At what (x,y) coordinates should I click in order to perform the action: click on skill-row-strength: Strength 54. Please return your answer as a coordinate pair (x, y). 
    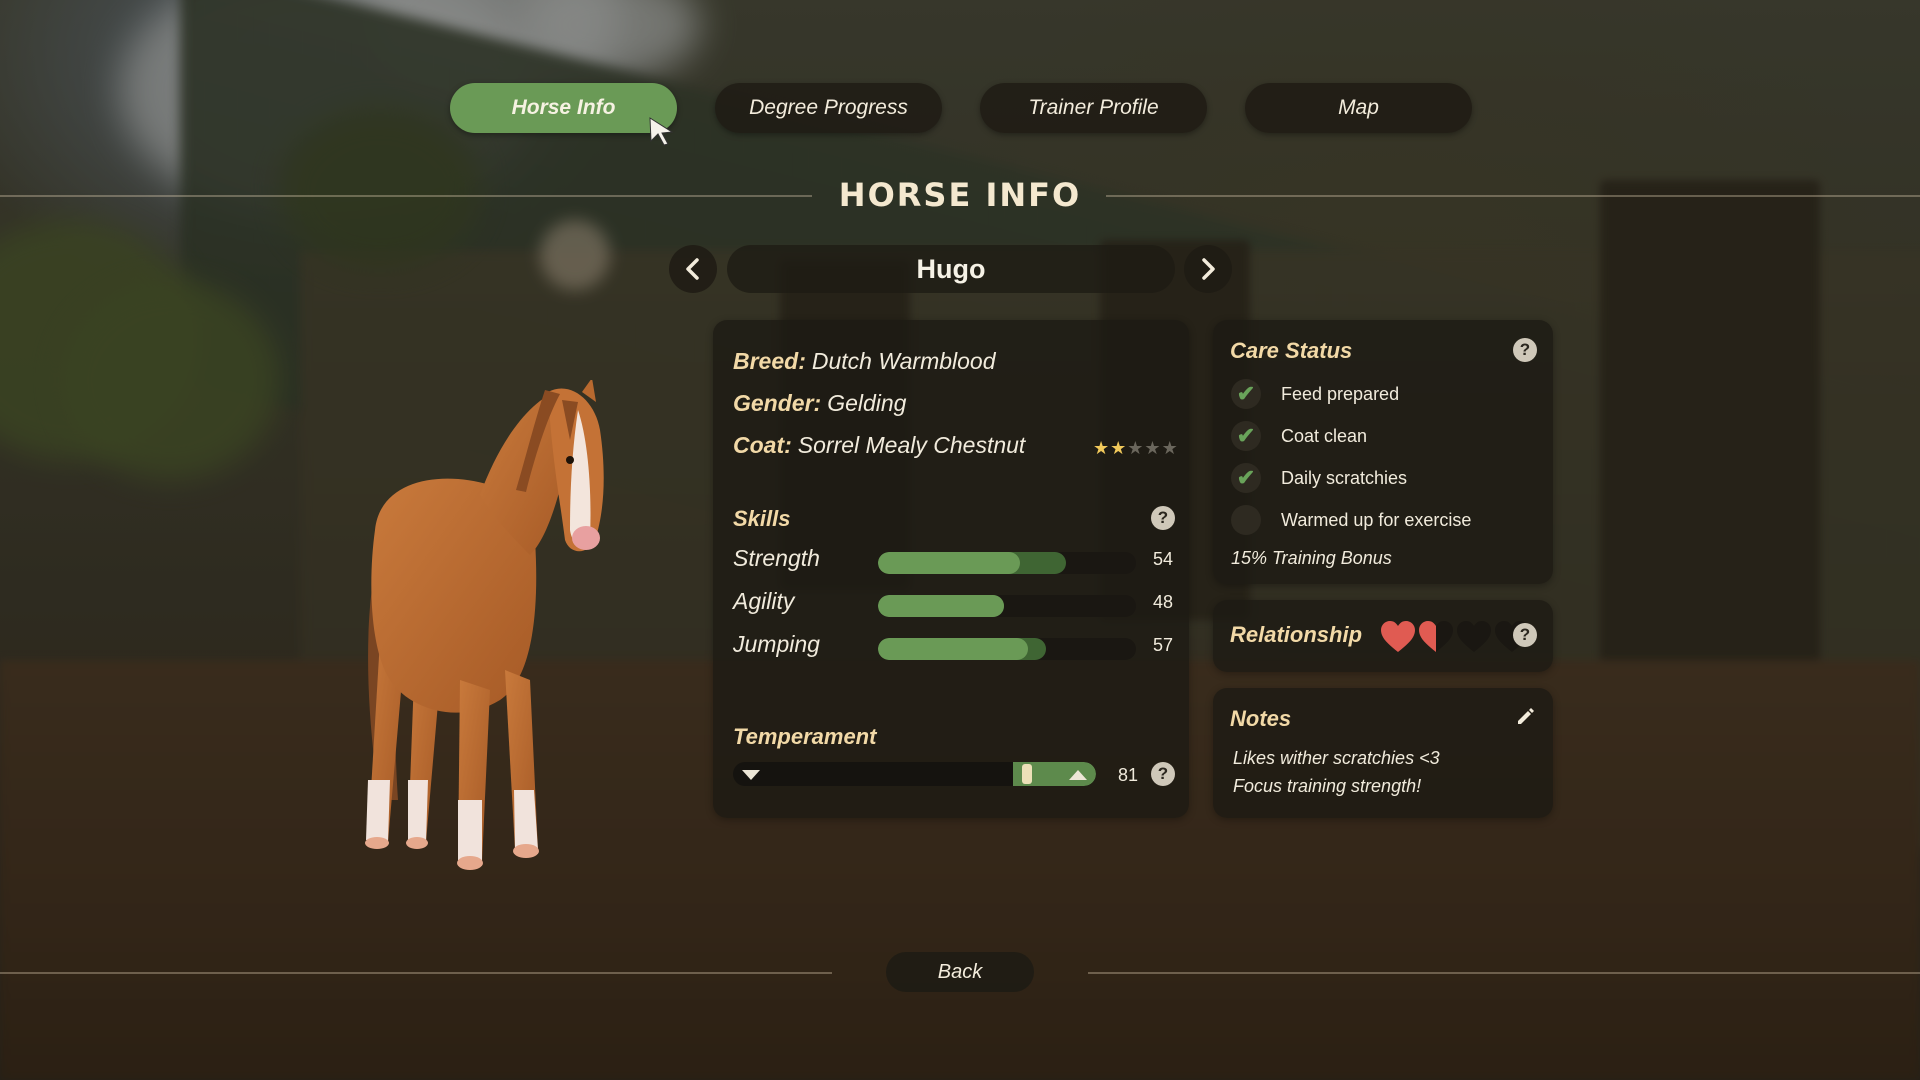
    Looking at the image, I should click on (953, 560).